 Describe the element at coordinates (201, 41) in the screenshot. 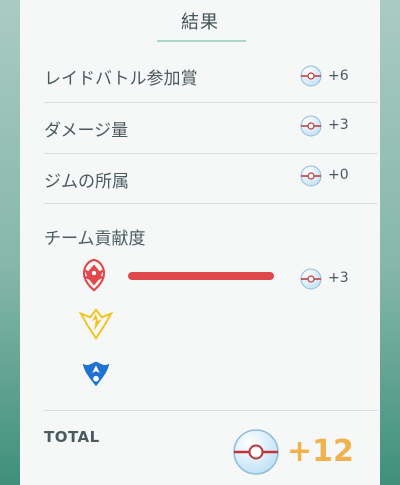

I see `title-underline` at that location.